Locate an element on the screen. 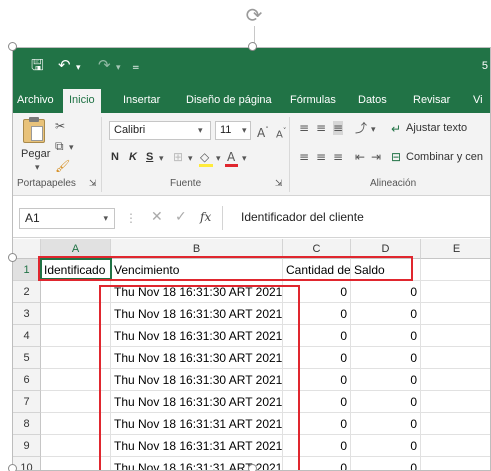 This screenshot has width=491, height=471. increase-indent-icon: ⇥ is located at coordinates (376, 157).